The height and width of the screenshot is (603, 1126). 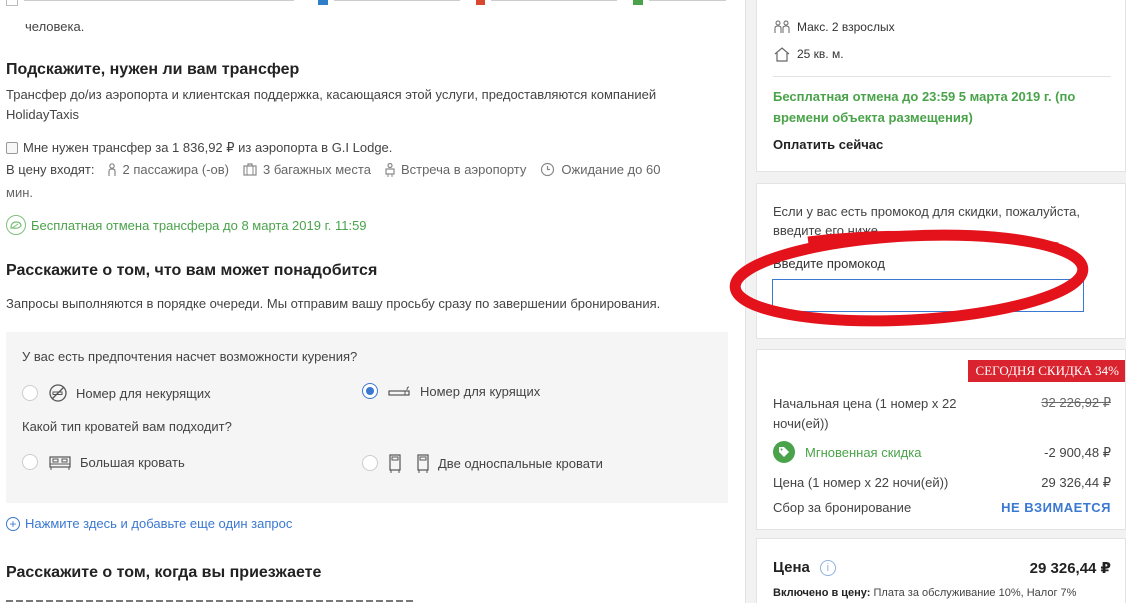 I want to click on room-area-row: 25 кв. м., so click(x=808, y=54).